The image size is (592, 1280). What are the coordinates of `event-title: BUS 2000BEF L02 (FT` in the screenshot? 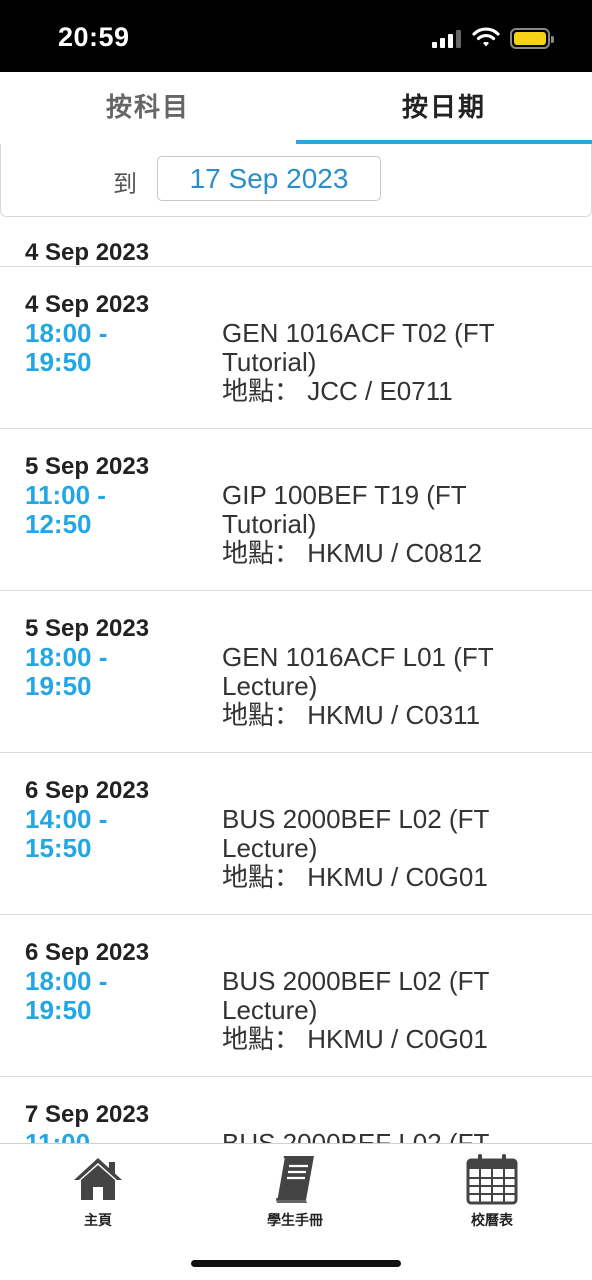 It's located at (356, 1136).